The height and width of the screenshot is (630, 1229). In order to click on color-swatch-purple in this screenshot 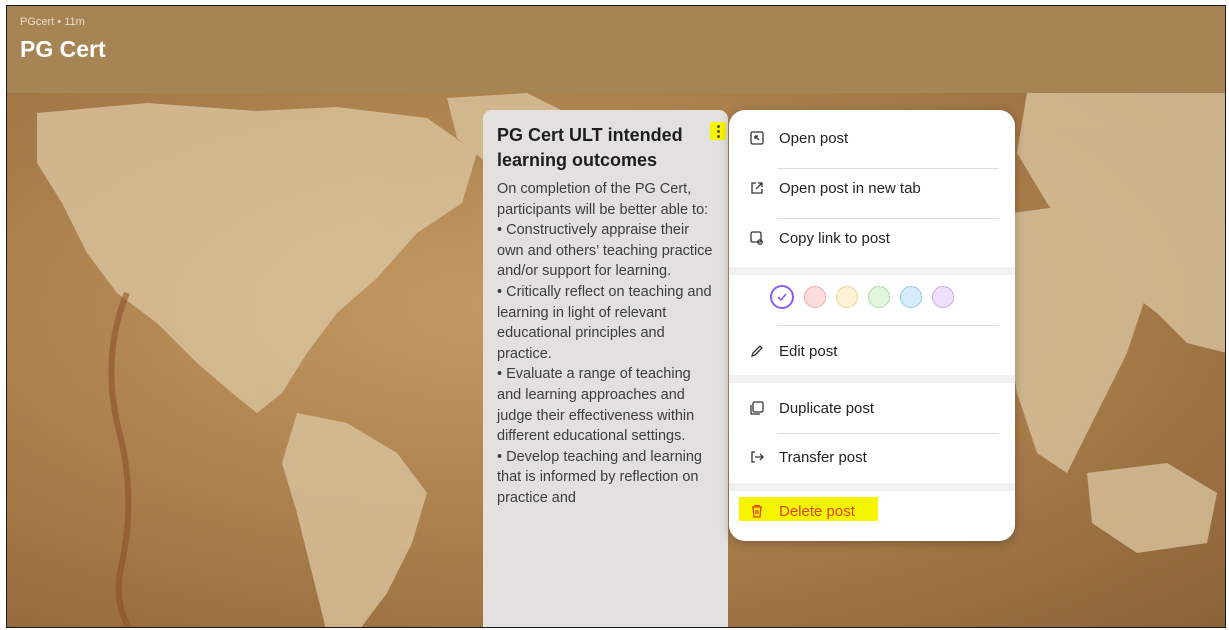, I will do `click(943, 297)`.